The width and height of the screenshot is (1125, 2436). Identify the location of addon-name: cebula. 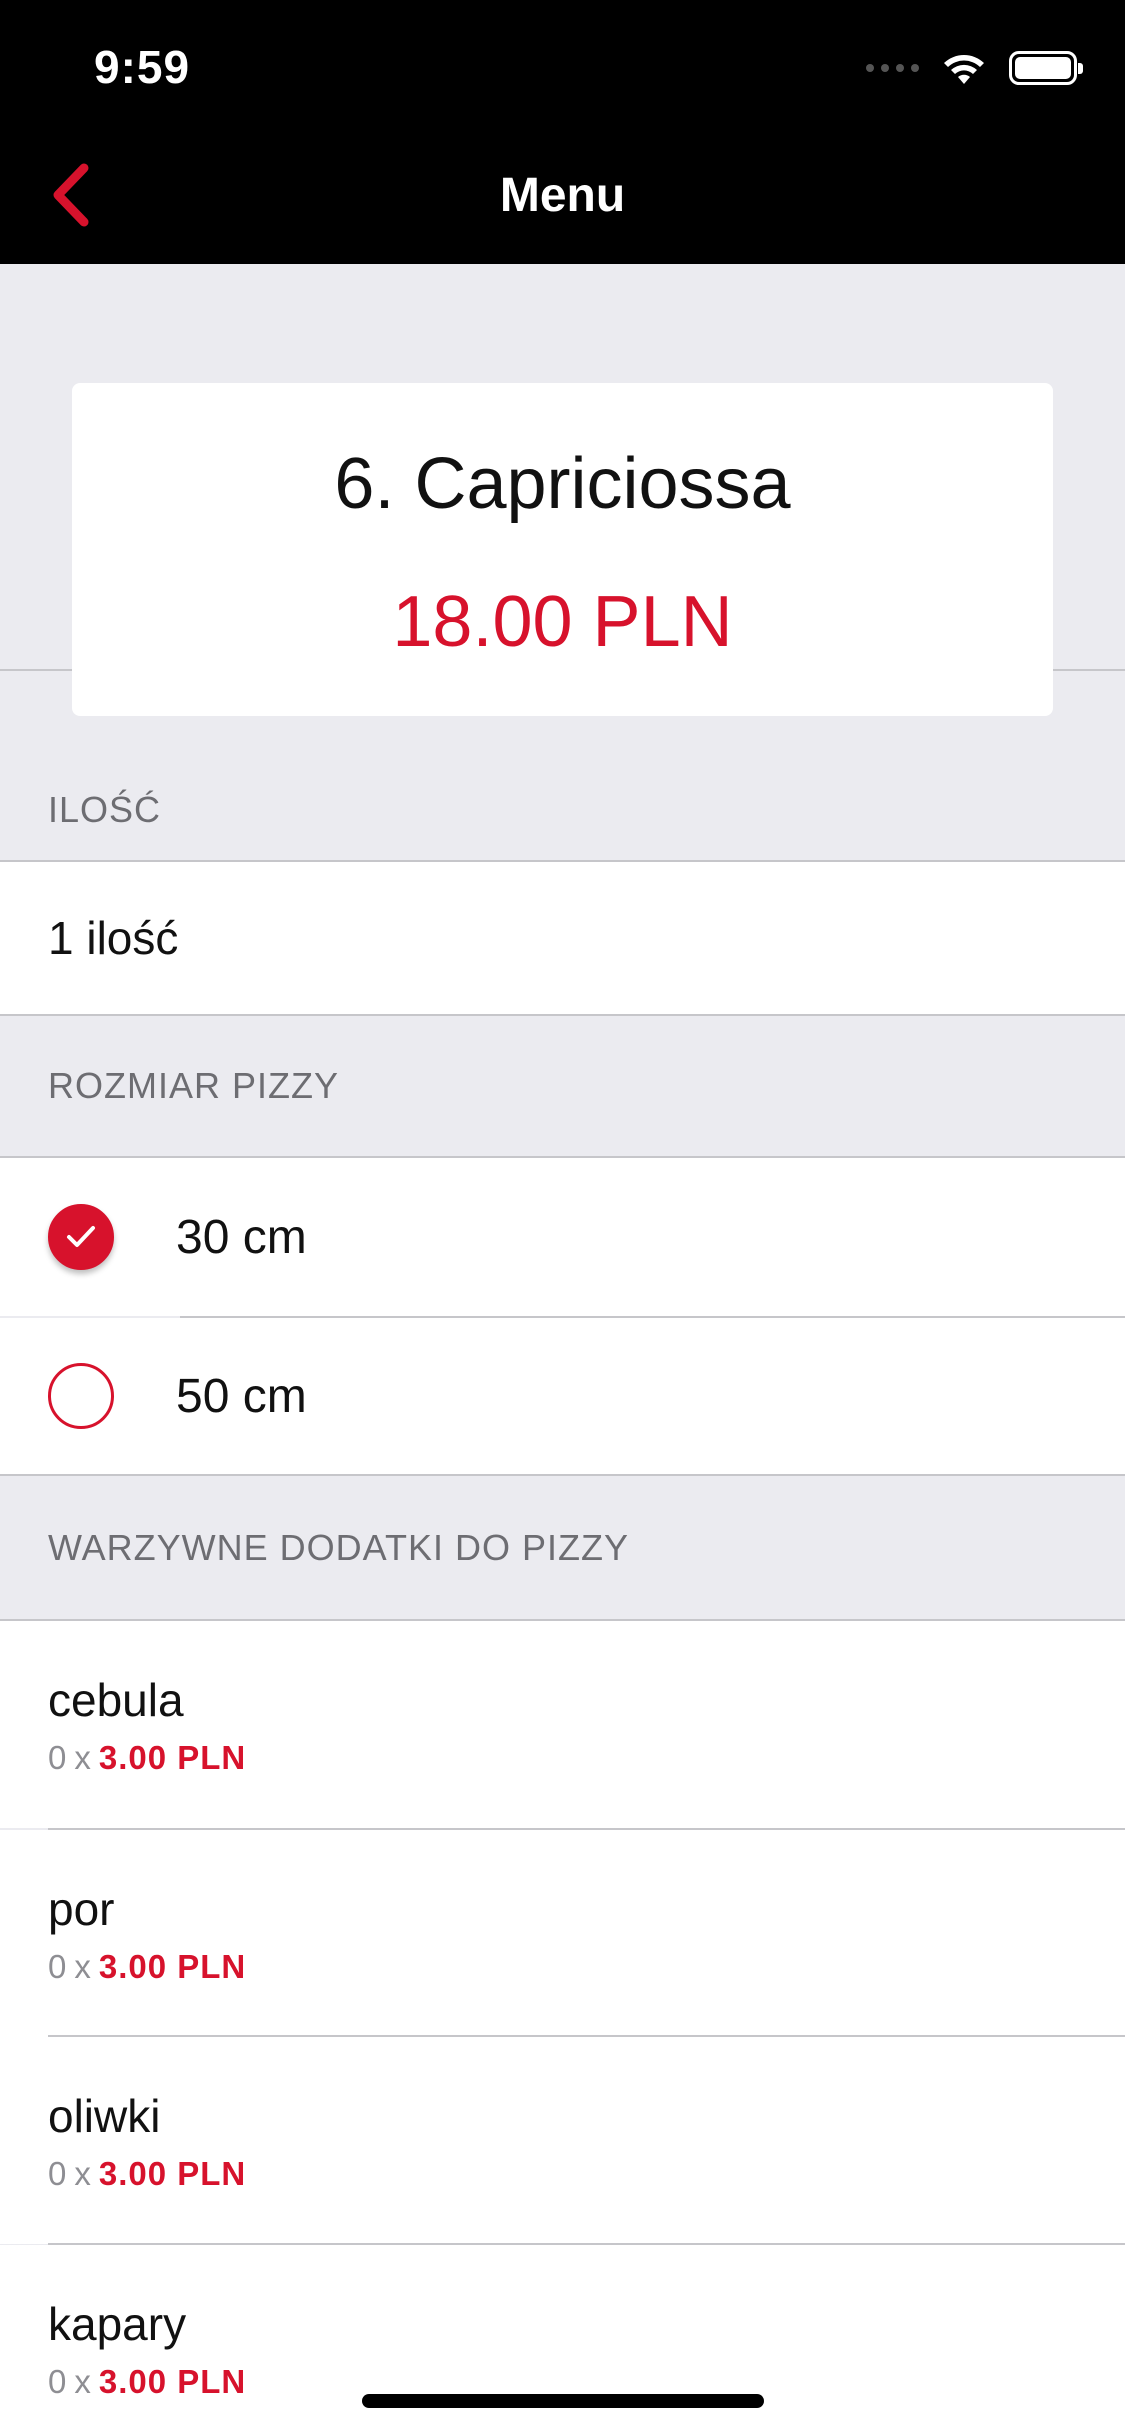
(116, 1700).